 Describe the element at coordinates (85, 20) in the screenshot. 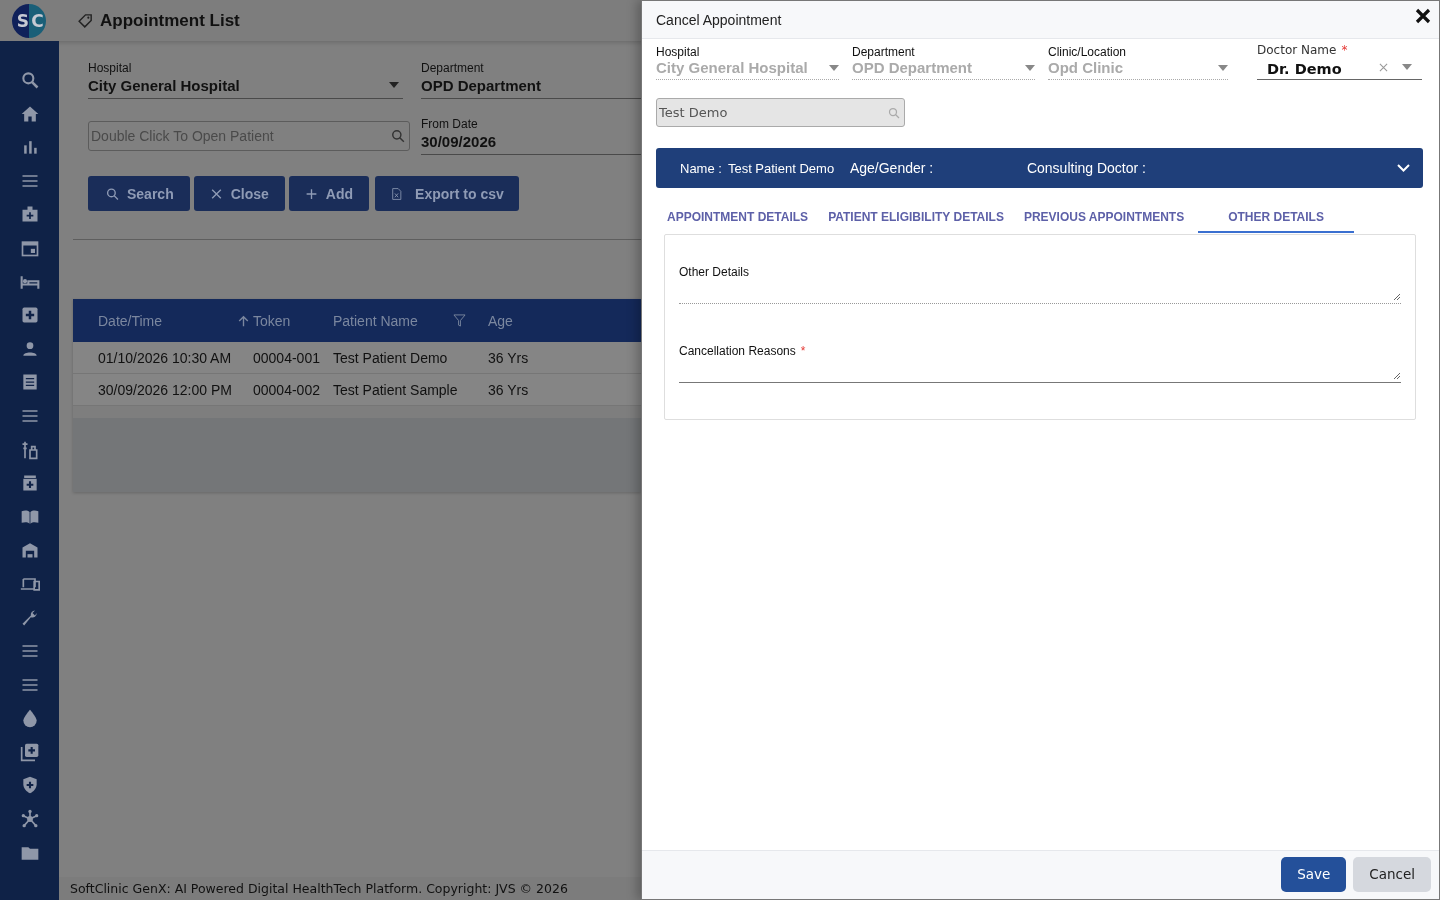

I see `tag-icon` at that location.